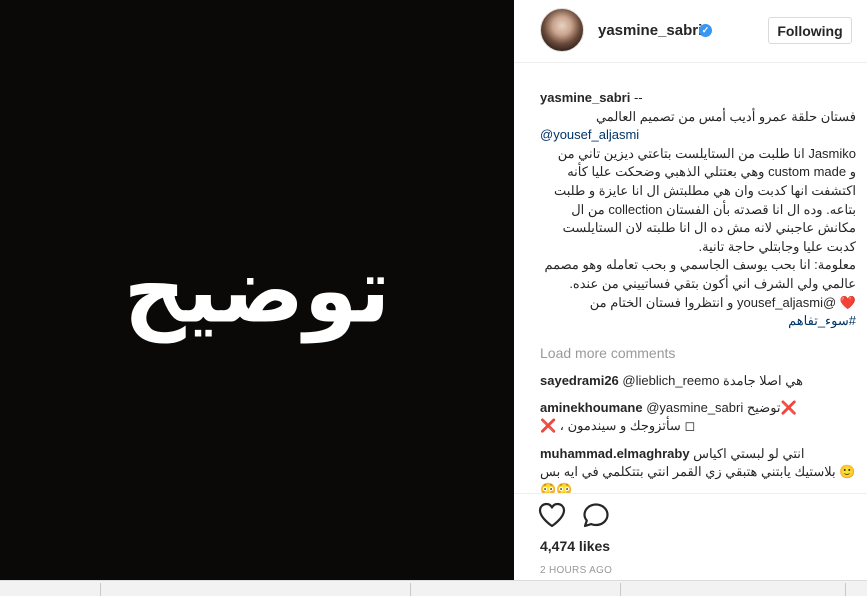  I want to click on comment-username: muhammad.elmaghraby, so click(615, 453).